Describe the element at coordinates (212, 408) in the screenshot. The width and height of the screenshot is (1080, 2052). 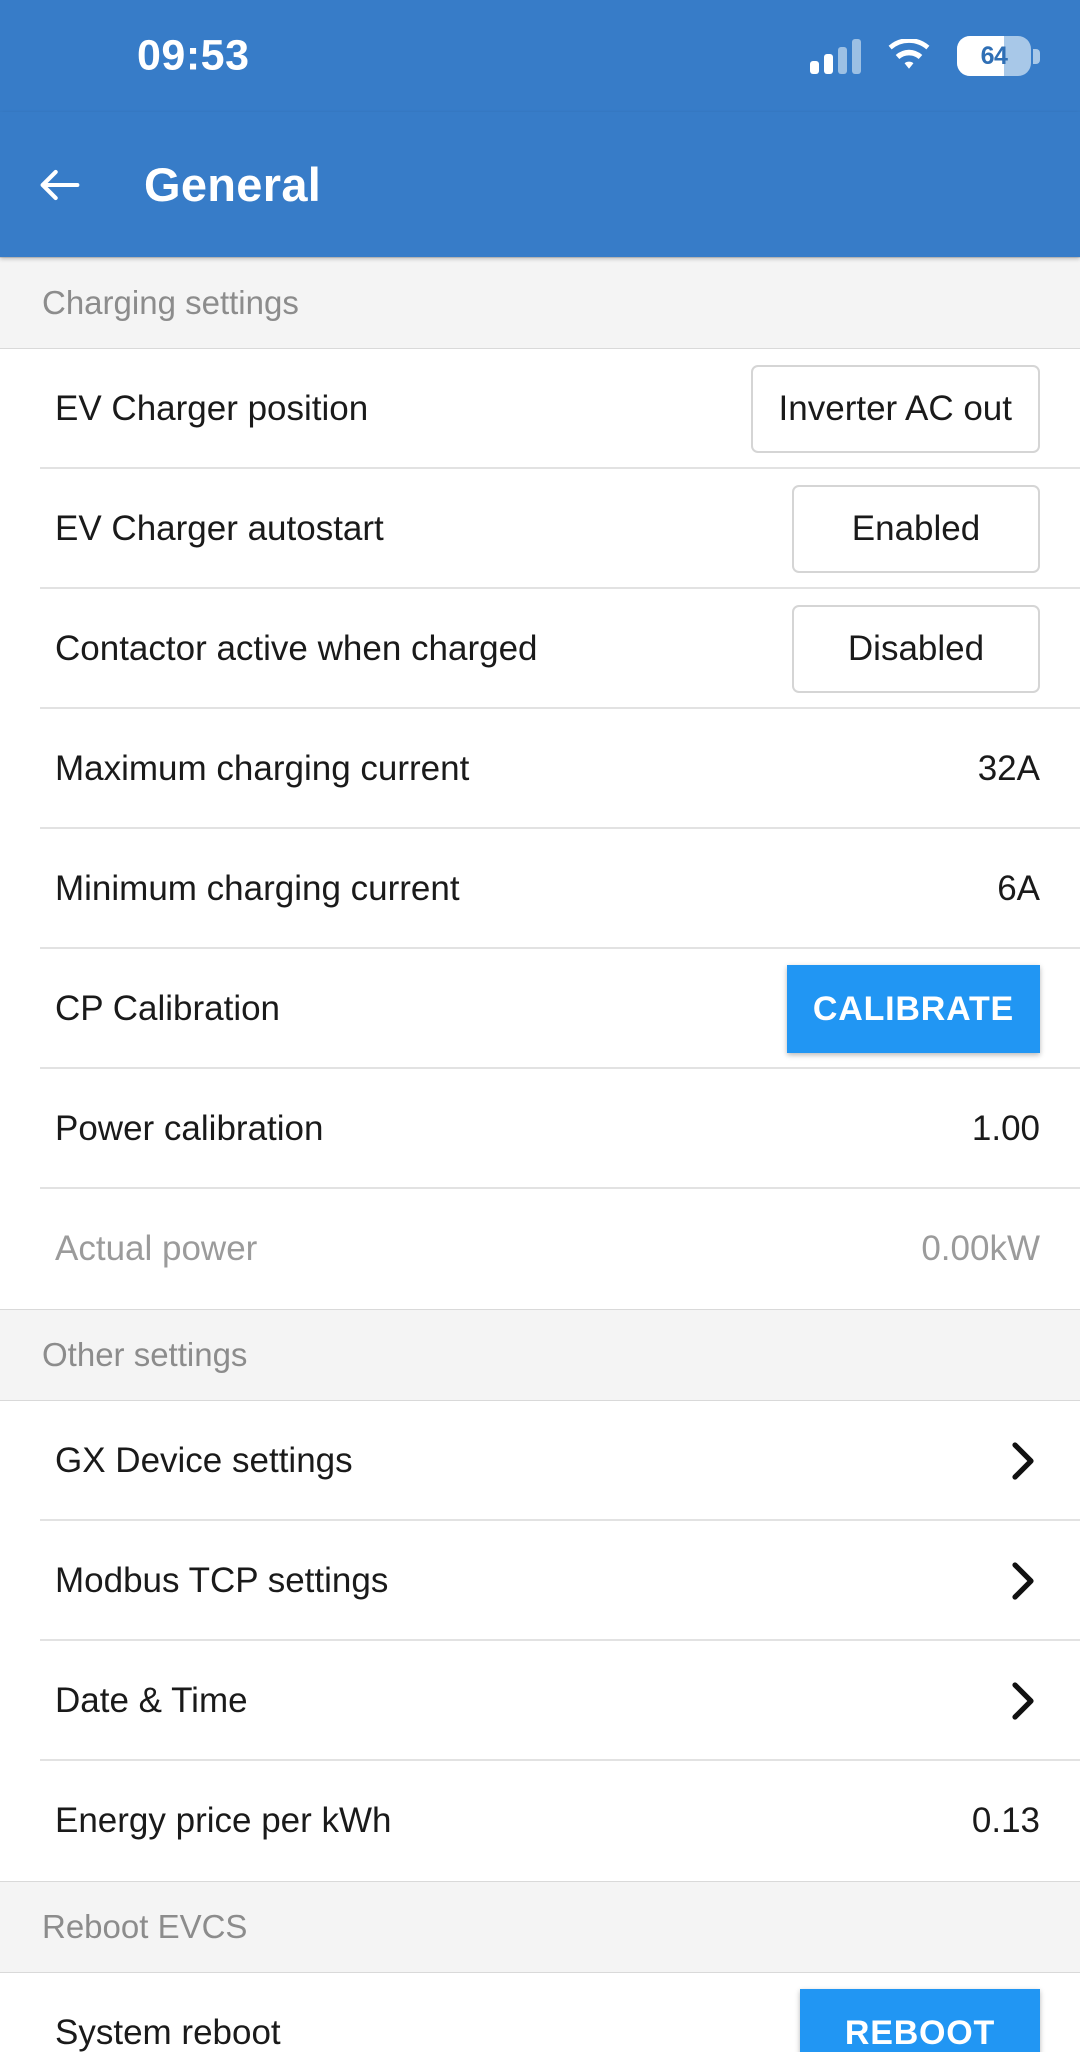
I see `row-label: EV Charger position` at that location.